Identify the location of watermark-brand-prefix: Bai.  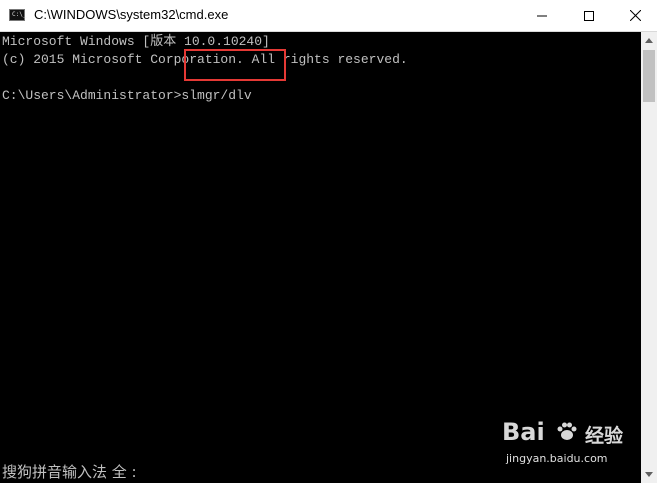
(523, 432).